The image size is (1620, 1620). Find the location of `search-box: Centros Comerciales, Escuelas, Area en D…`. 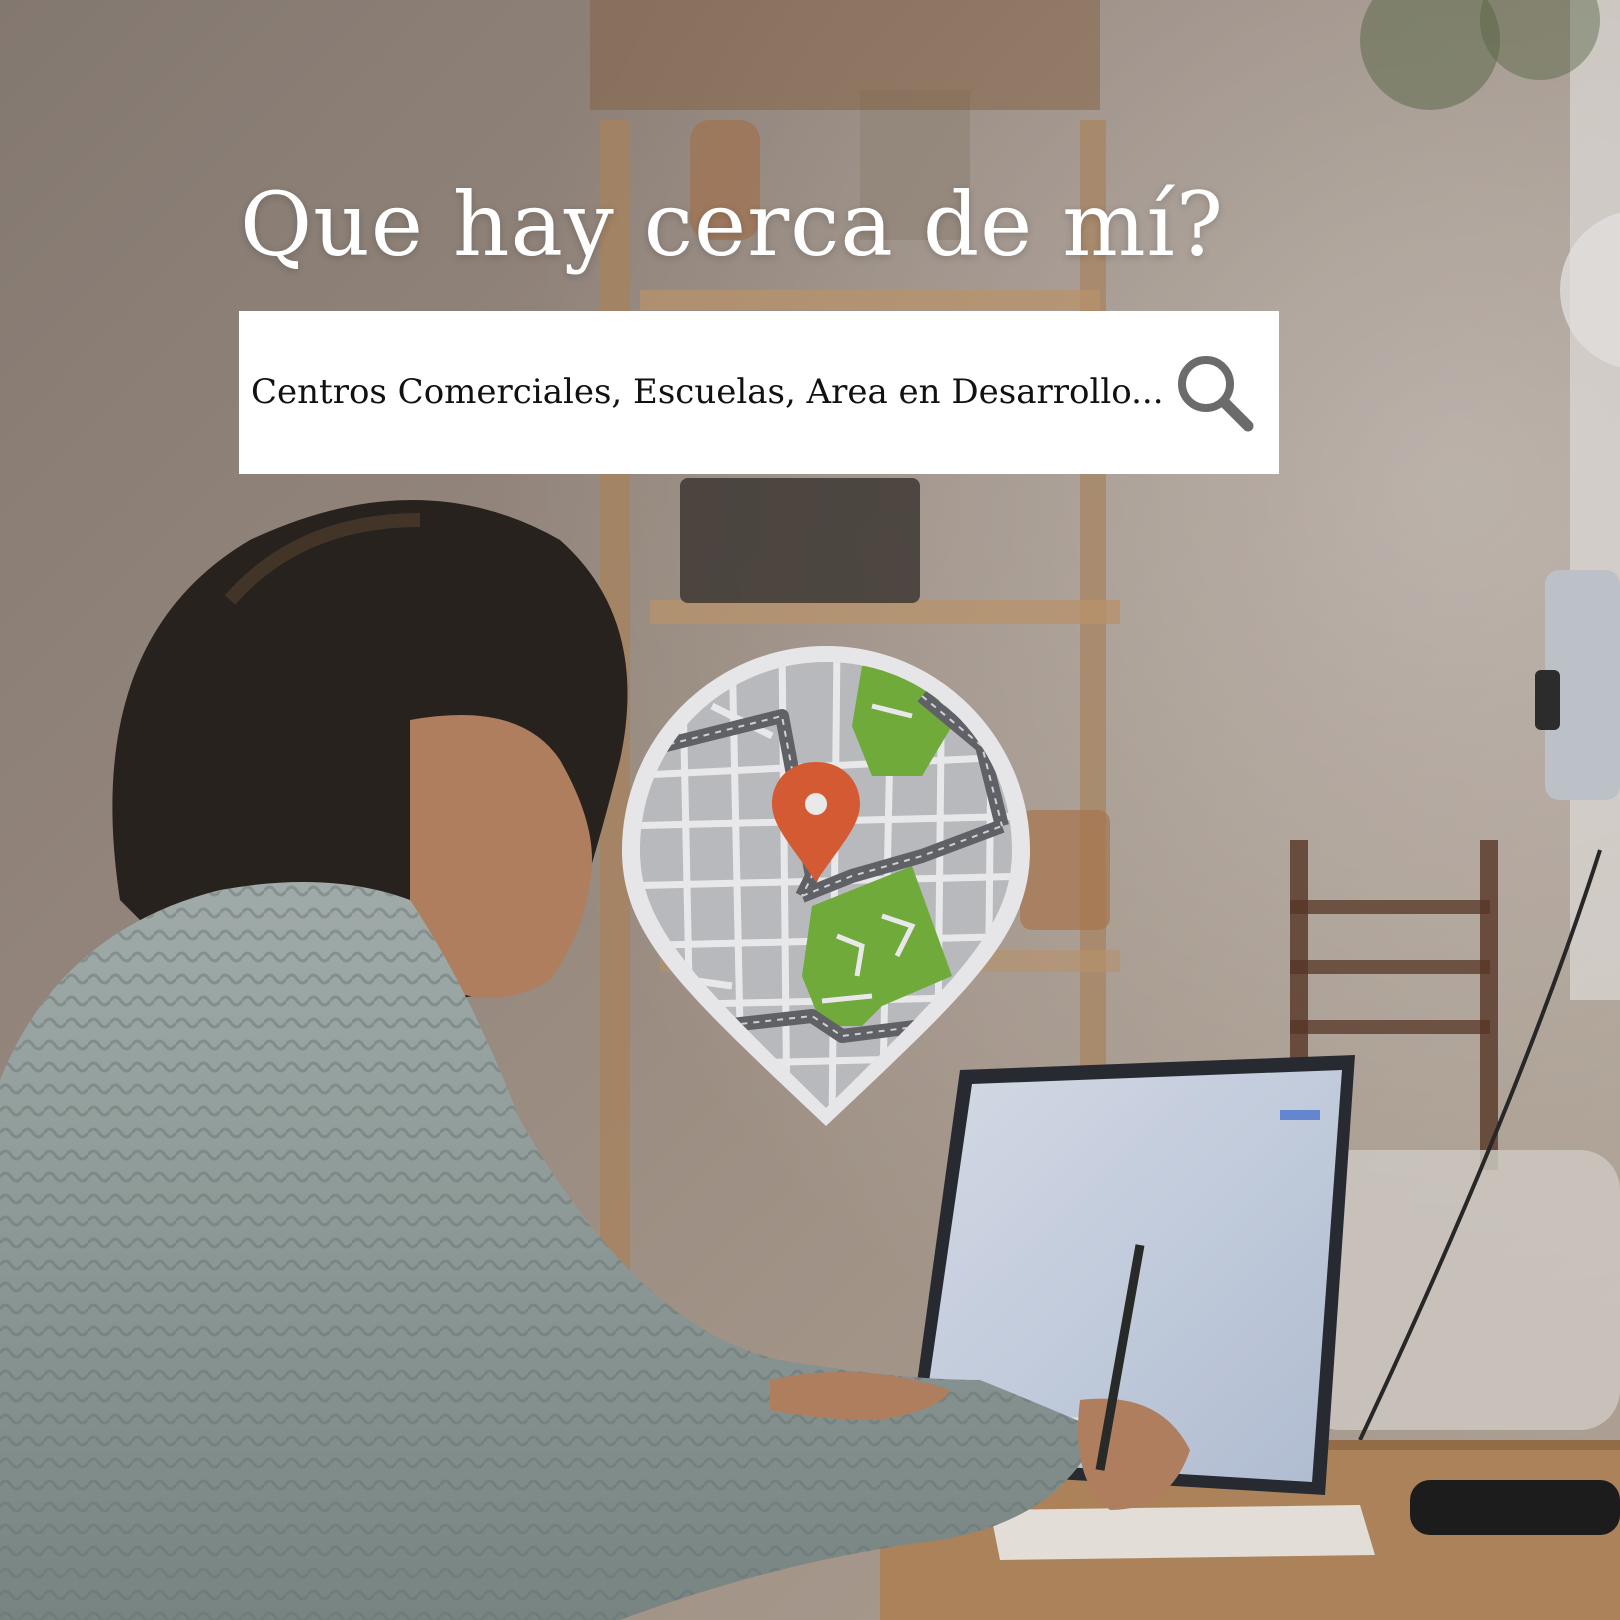

search-box: Centros Comerciales, Escuelas, Area en D… is located at coordinates (759, 392).